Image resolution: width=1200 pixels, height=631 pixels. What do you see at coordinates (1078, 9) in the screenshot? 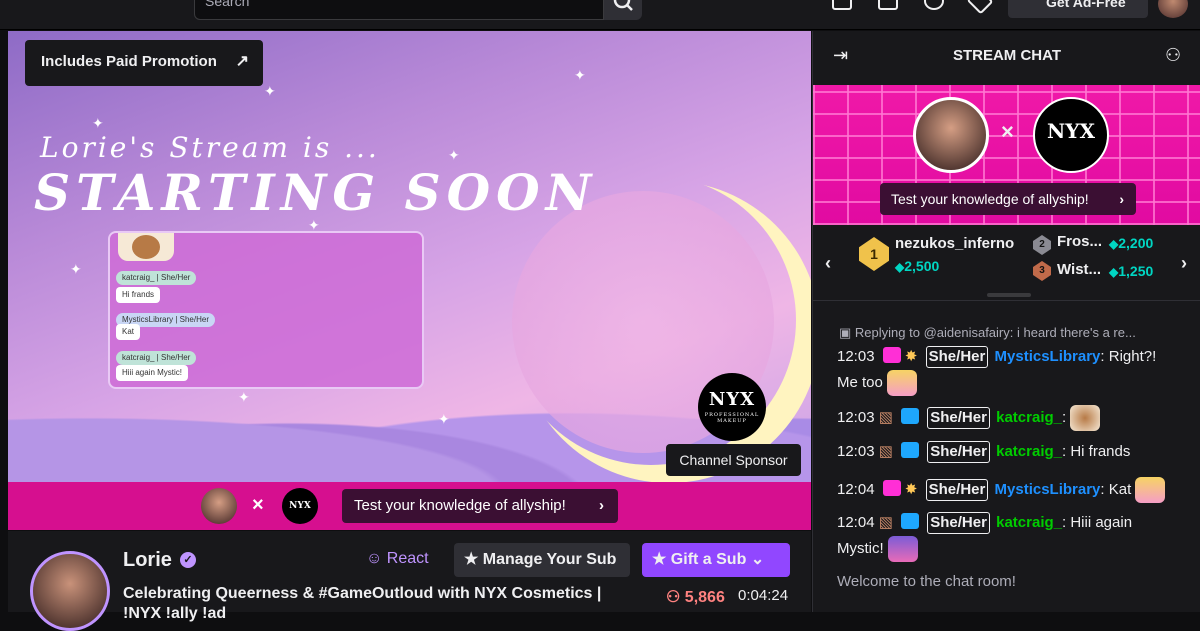
I see `get-ad-free-button: Get Ad-Free` at bounding box center [1078, 9].